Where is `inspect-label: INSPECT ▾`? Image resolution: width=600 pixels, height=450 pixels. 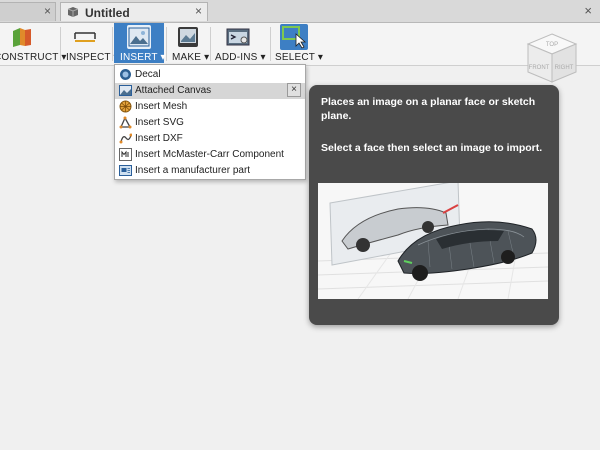 inspect-label: INSPECT ▾ is located at coordinates (92, 57).